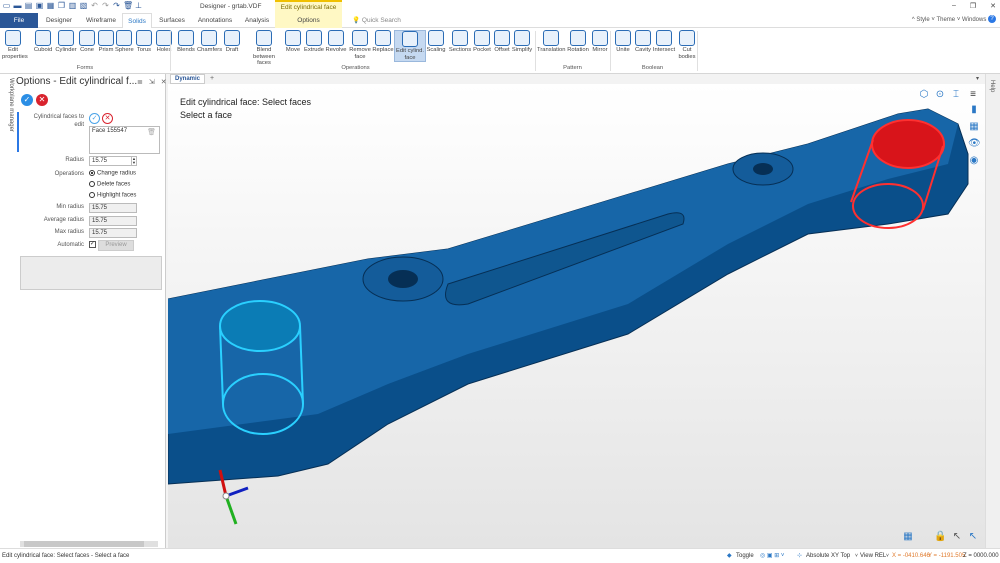  Describe the element at coordinates (50, 6) in the screenshot. I see `print-icon: ▦` at that location.